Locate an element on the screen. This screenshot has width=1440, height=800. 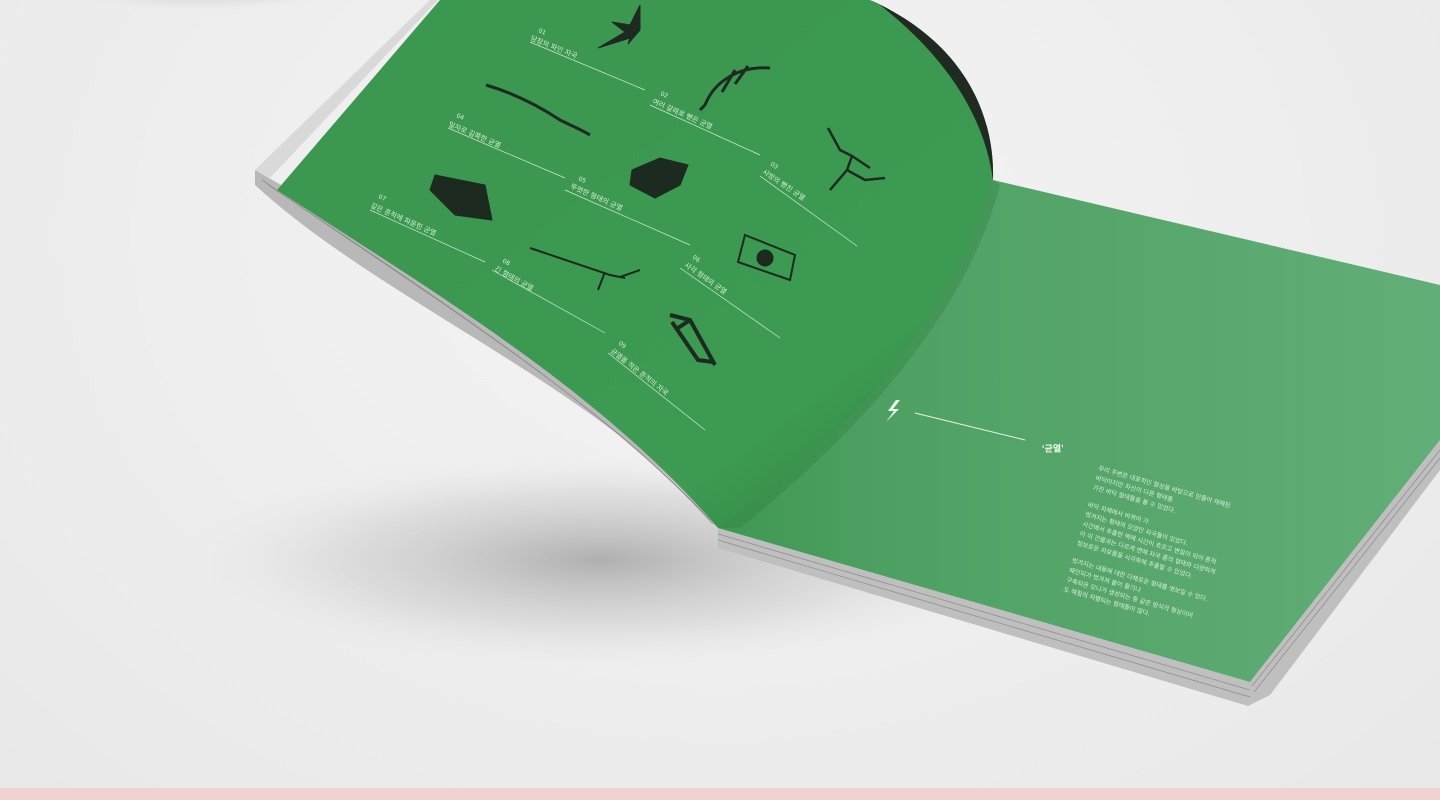
top-shadow is located at coordinates (200, 6).